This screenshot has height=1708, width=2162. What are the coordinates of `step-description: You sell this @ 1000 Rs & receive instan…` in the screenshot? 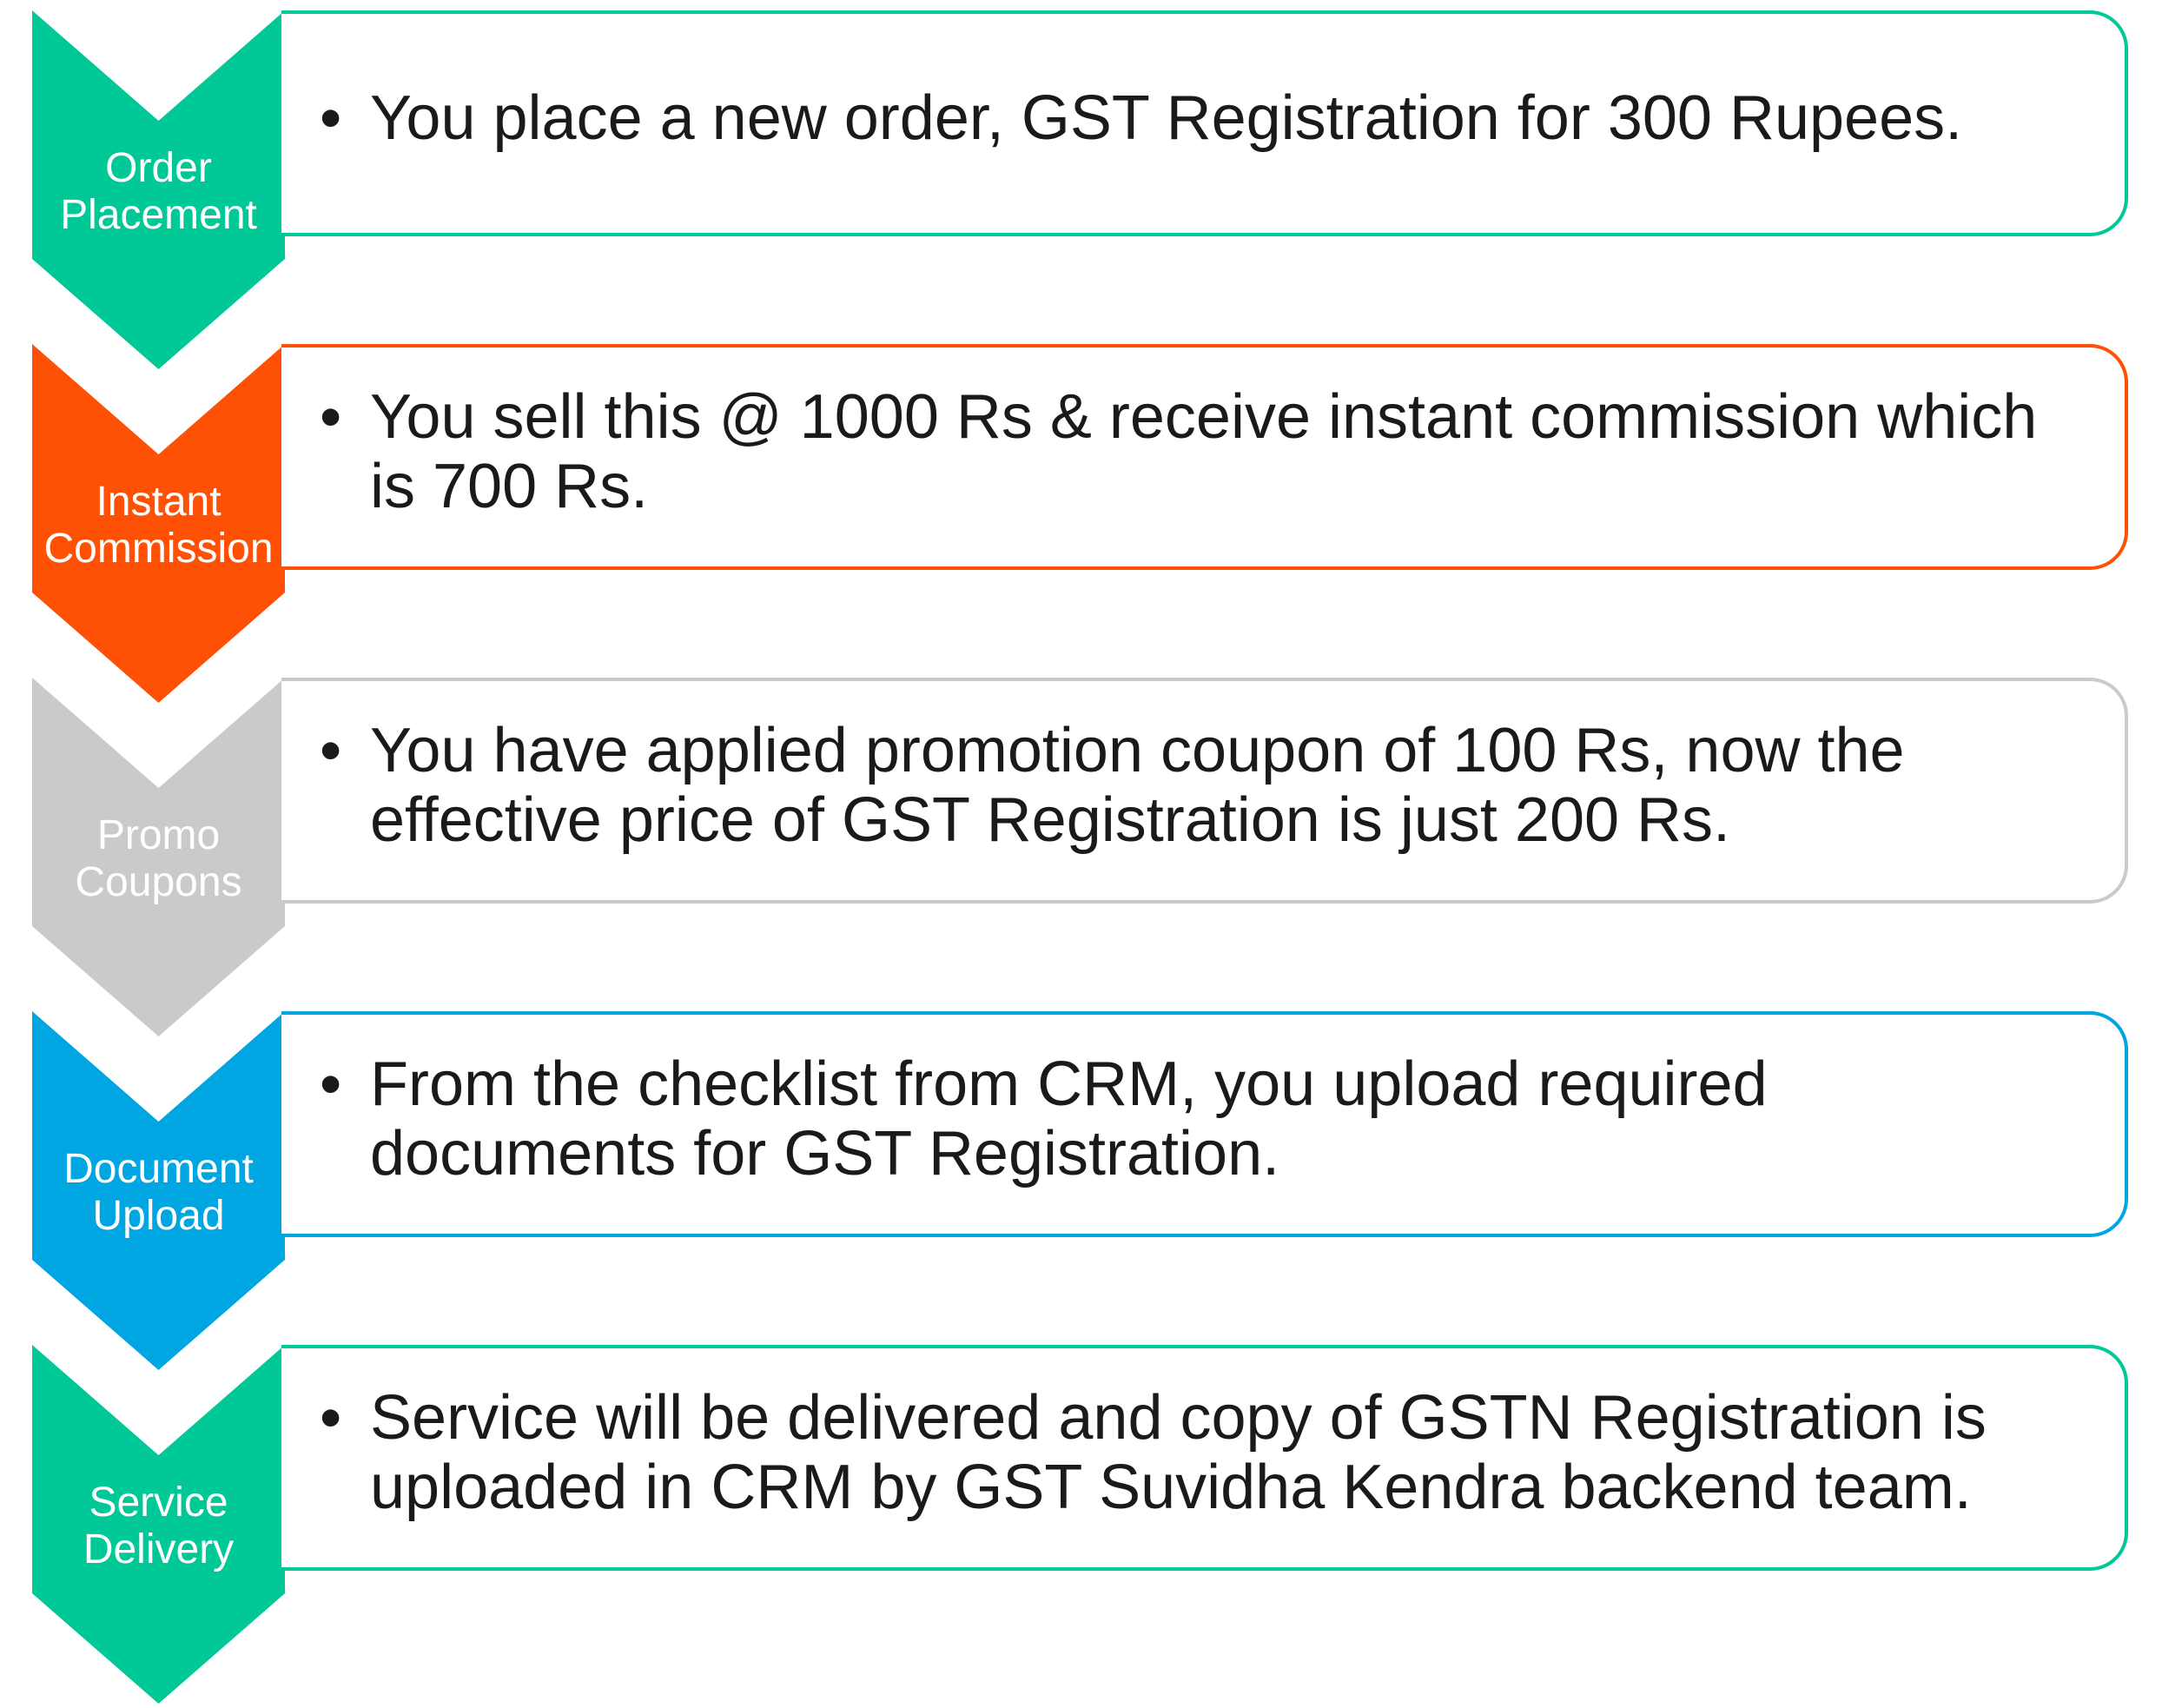 It's located at (1204, 451).